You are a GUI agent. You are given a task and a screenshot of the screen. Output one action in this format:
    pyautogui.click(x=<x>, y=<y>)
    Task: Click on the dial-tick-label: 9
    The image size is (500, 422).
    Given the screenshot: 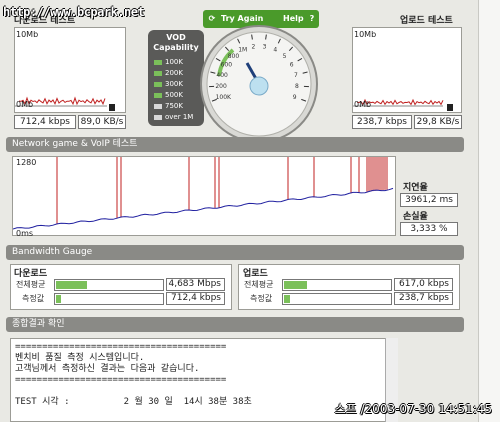 What is the action you would take?
    pyautogui.click(x=295, y=97)
    